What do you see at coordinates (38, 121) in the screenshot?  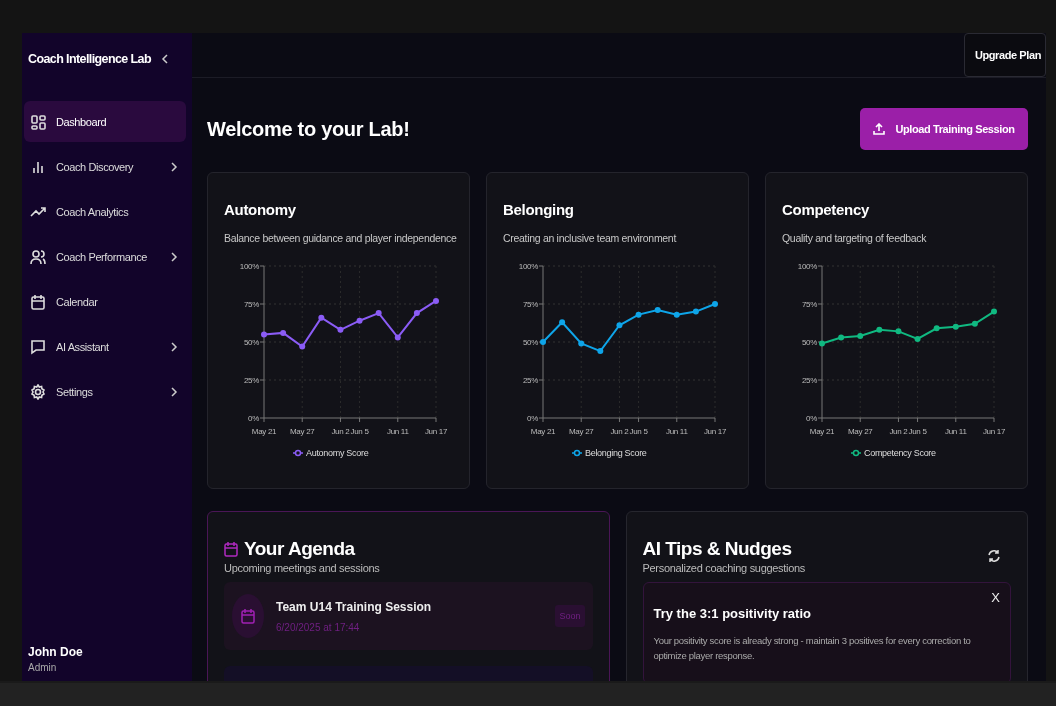 I see `grid-icon` at bounding box center [38, 121].